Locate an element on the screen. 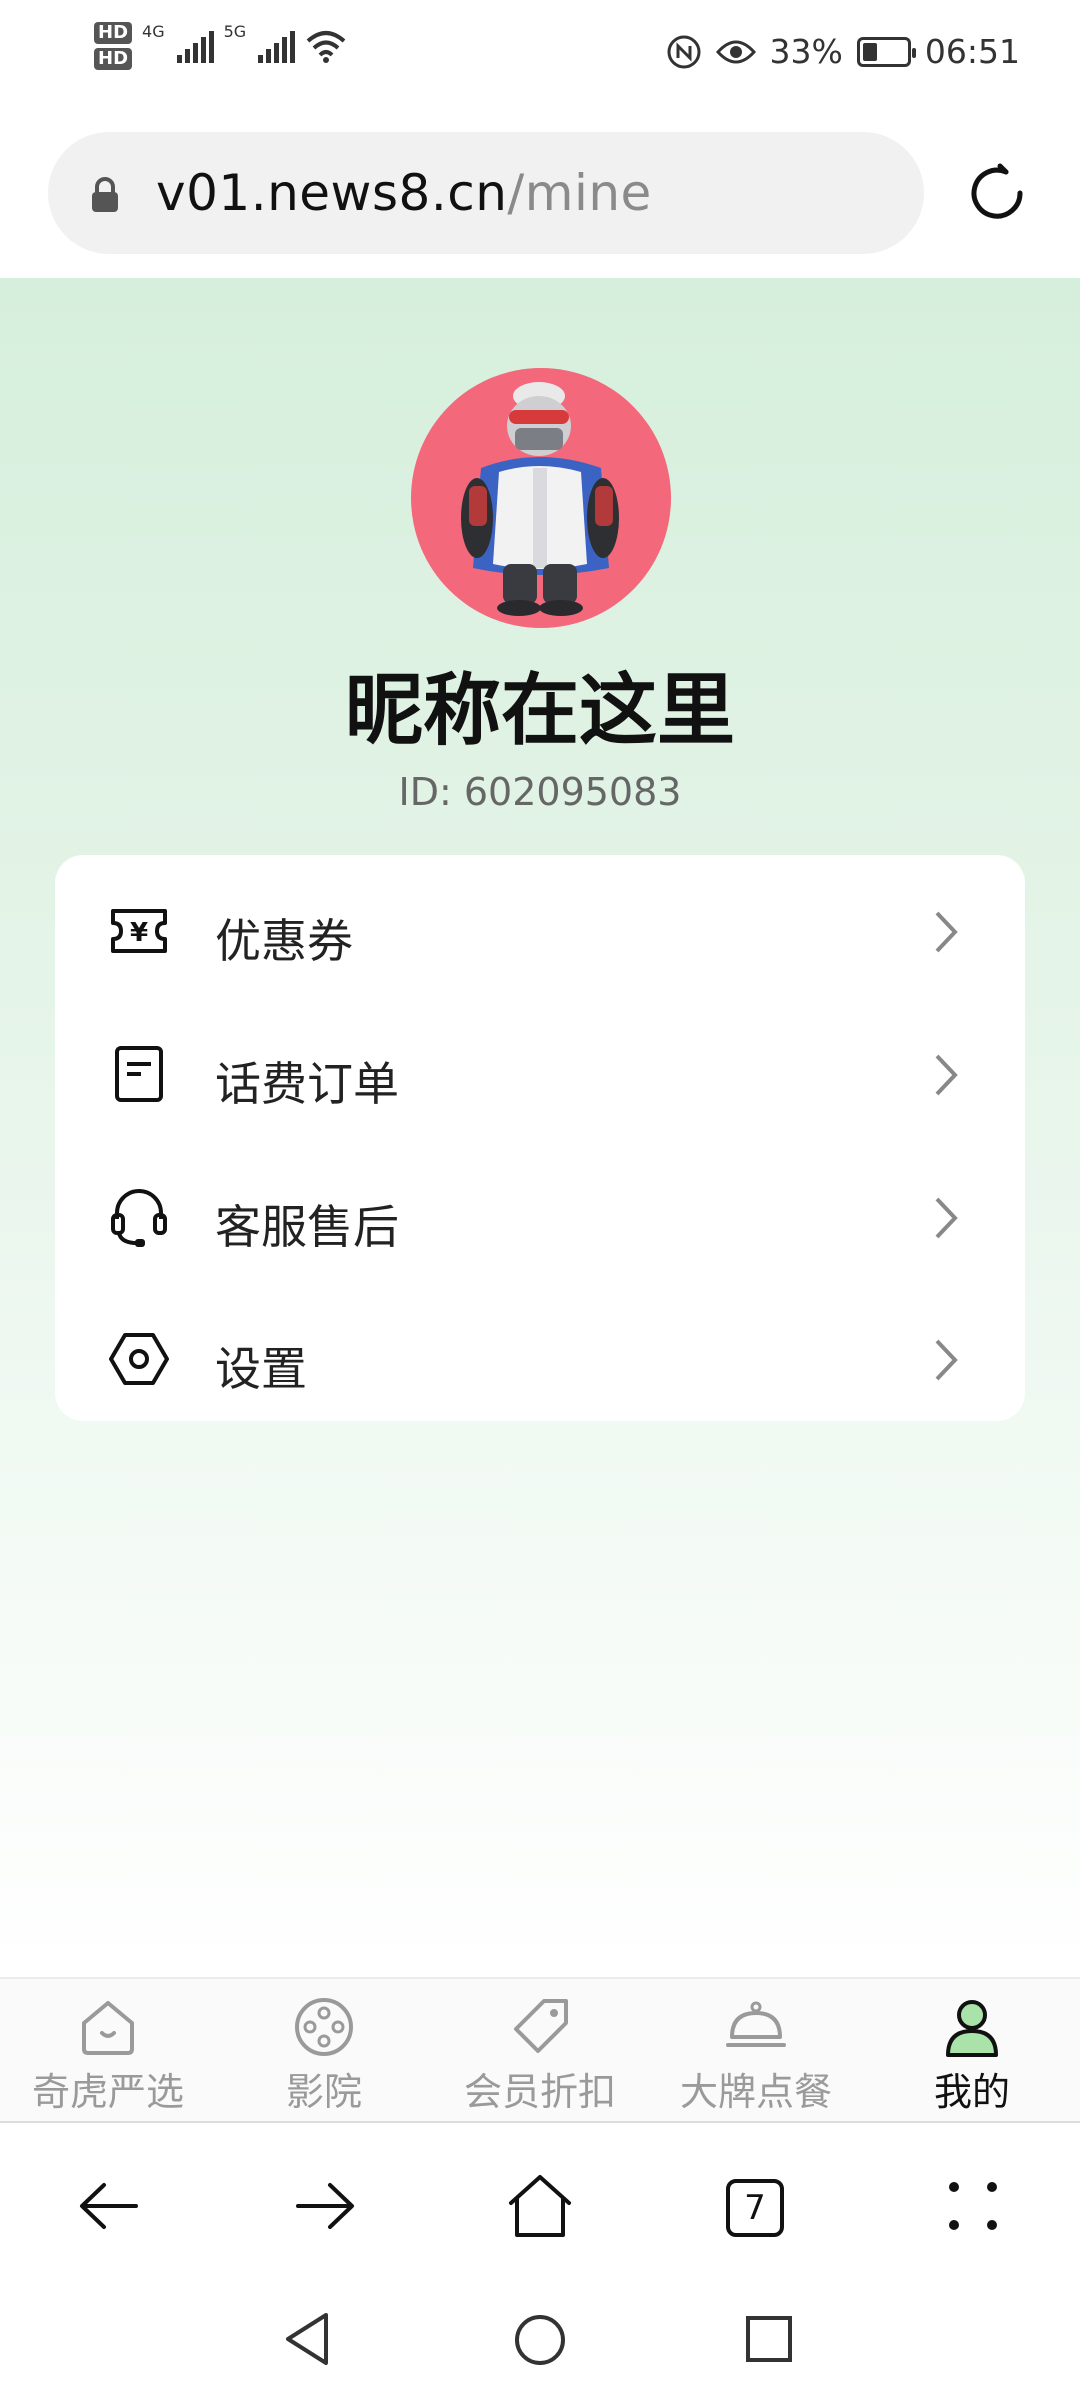 The image size is (1080, 2400). tab-brand-food: 大牌点餐 is located at coordinates (756, 2052).